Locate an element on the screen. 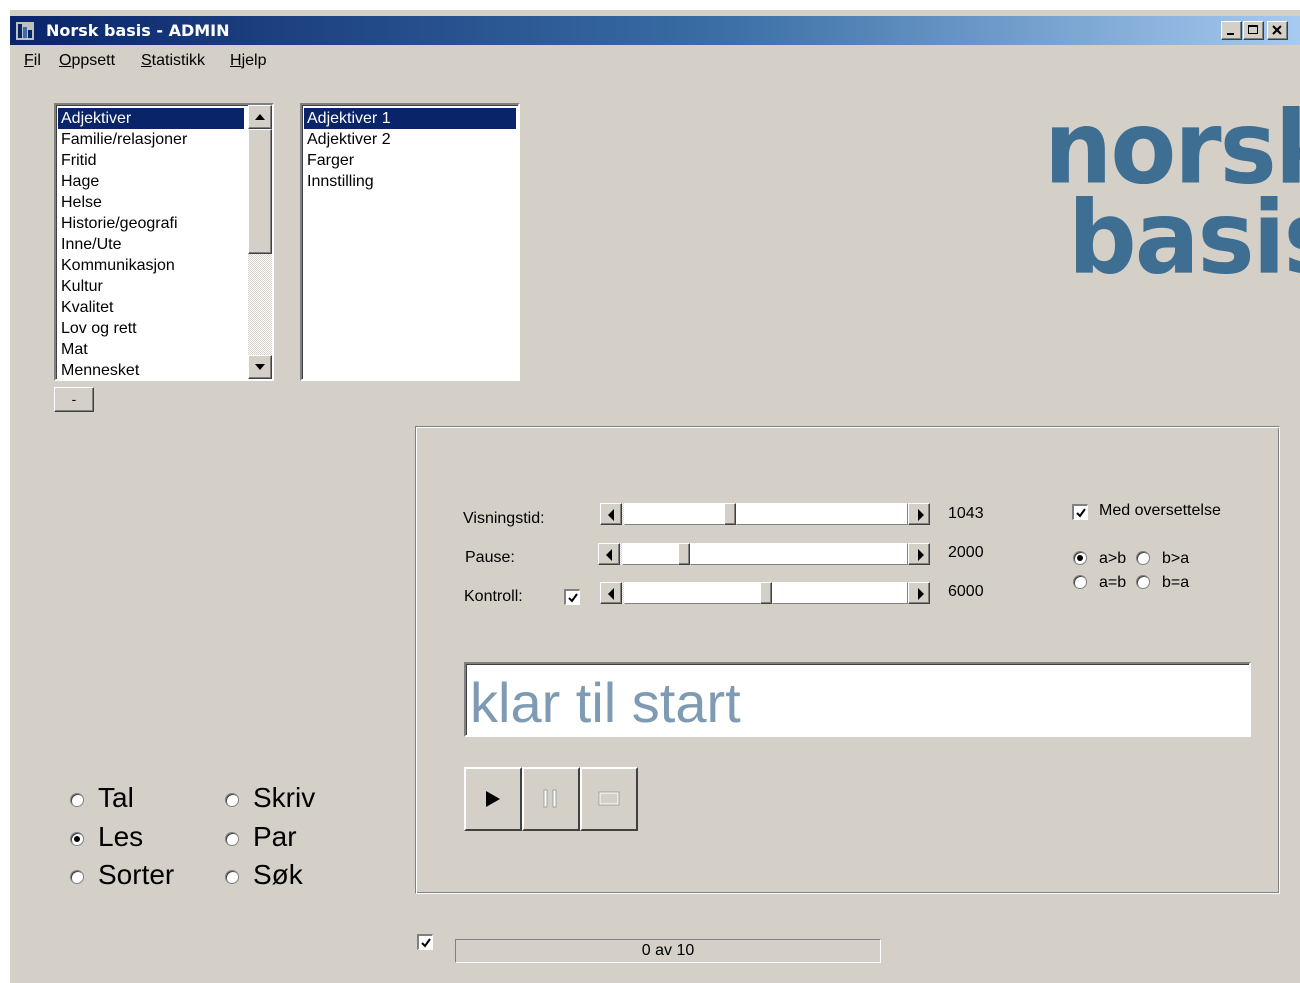 This screenshot has width=1300, height=983. scroll-down-button is located at coordinates (260, 367).